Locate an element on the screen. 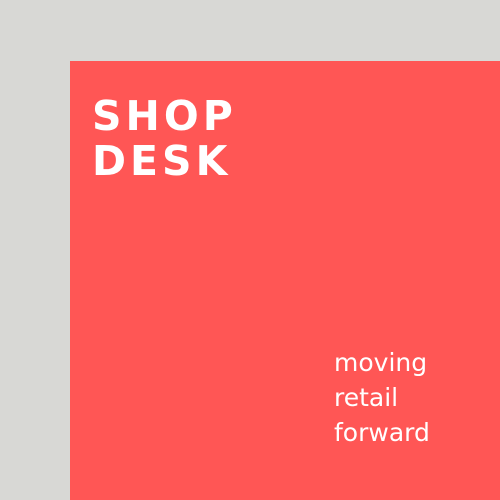 The width and height of the screenshot is (500, 500). brand-title: SHOP DESK is located at coordinates (164, 139).